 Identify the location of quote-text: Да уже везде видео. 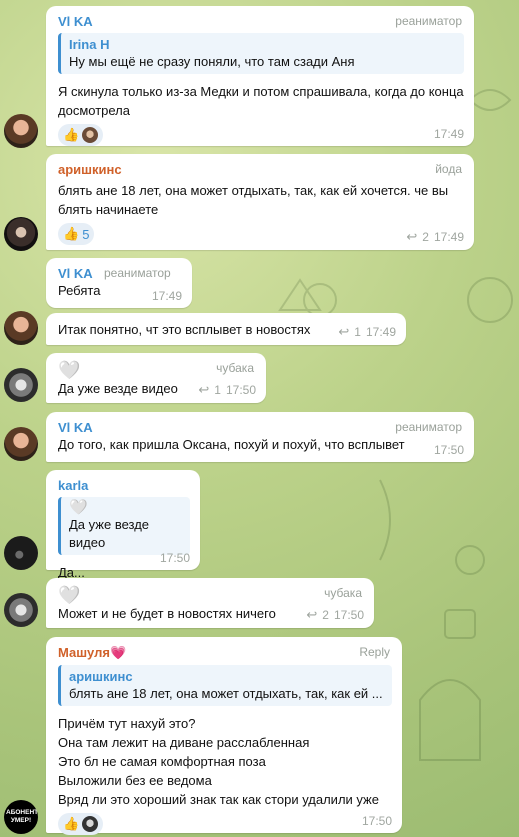
(109, 533).